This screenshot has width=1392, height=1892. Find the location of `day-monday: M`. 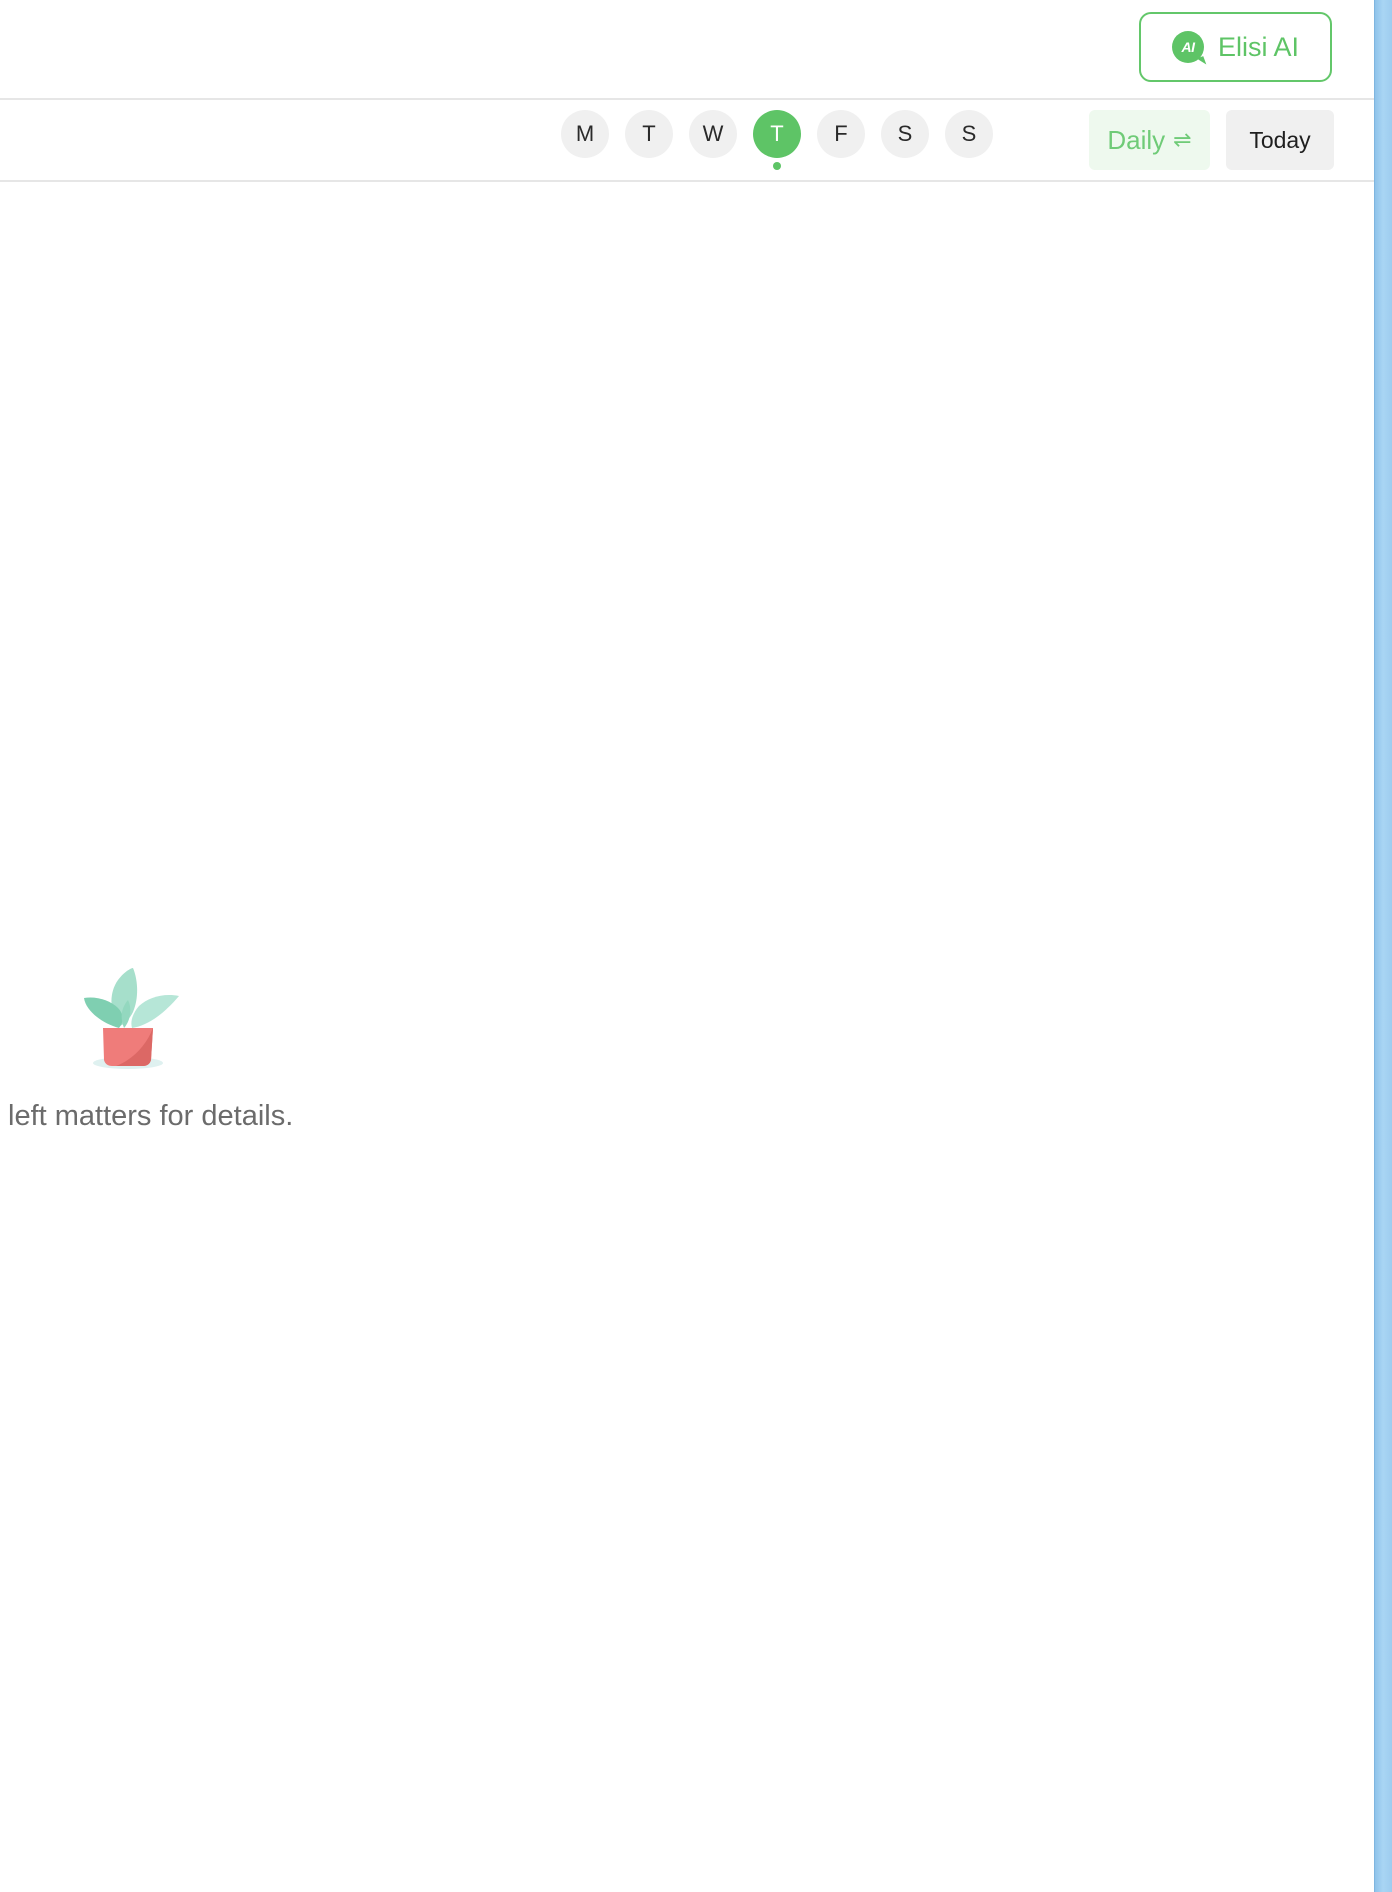

day-monday: M is located at coordinates (585, 134).